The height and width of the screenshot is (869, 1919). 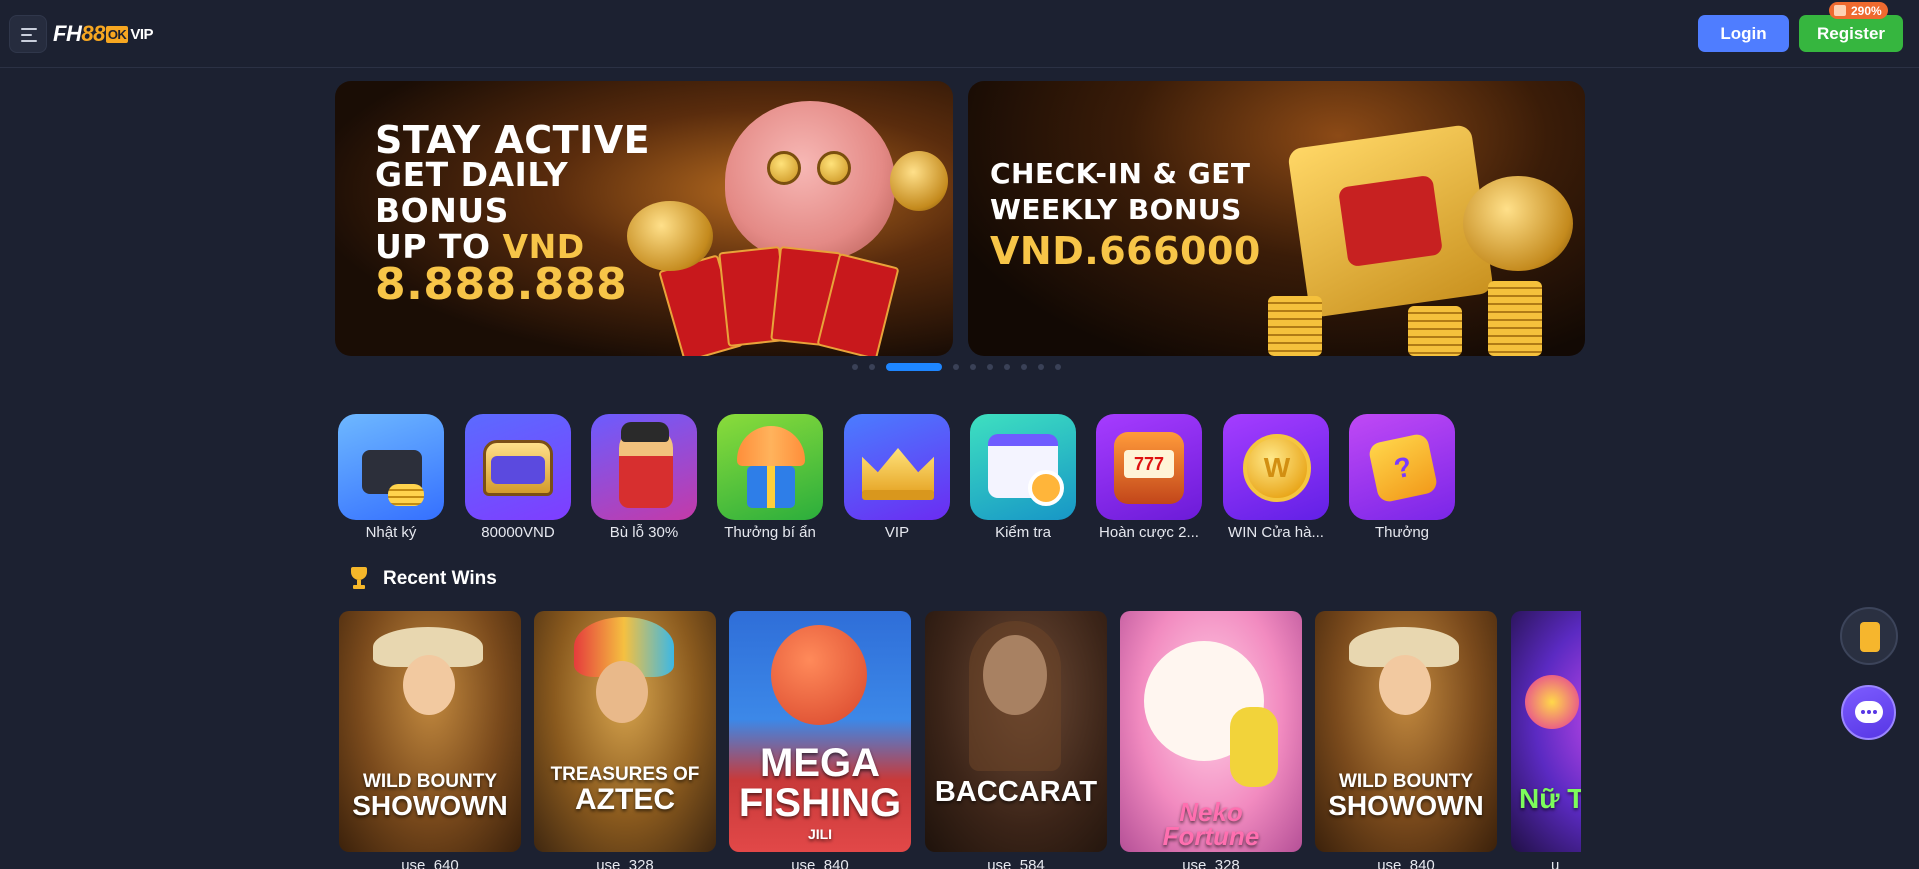 What do you see at coordinates (391, 467) in the screenshot?
I see `wallet-icon` at bounding box center [391, 467].